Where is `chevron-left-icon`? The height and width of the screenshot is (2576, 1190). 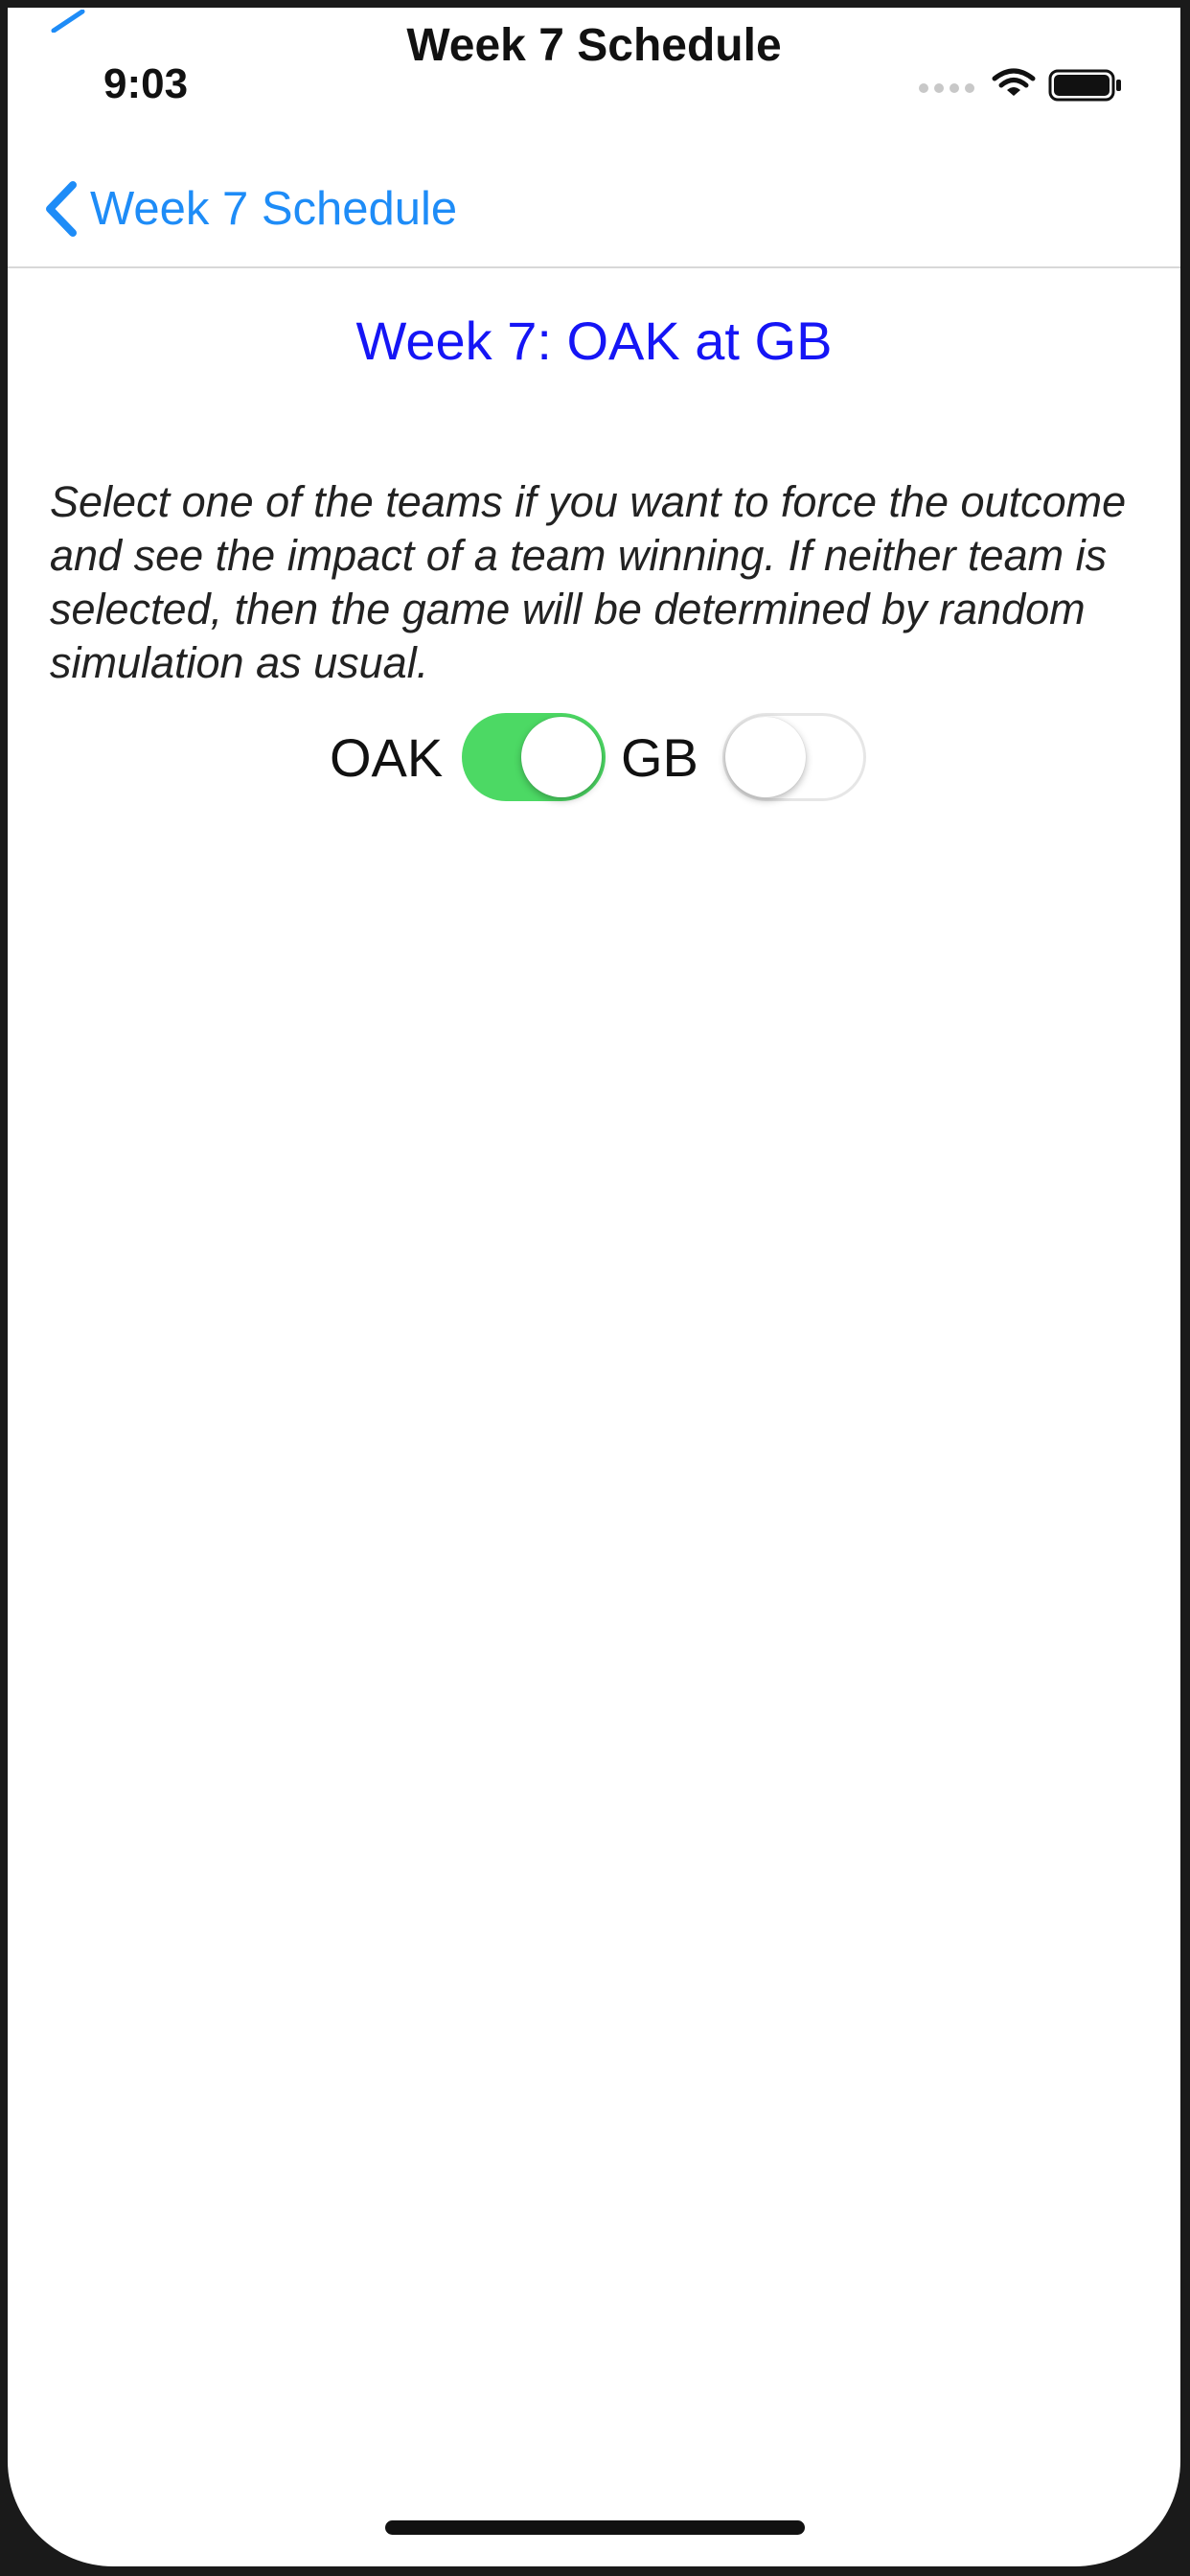
chevron-left-icon is located at coordinates (62, 209).